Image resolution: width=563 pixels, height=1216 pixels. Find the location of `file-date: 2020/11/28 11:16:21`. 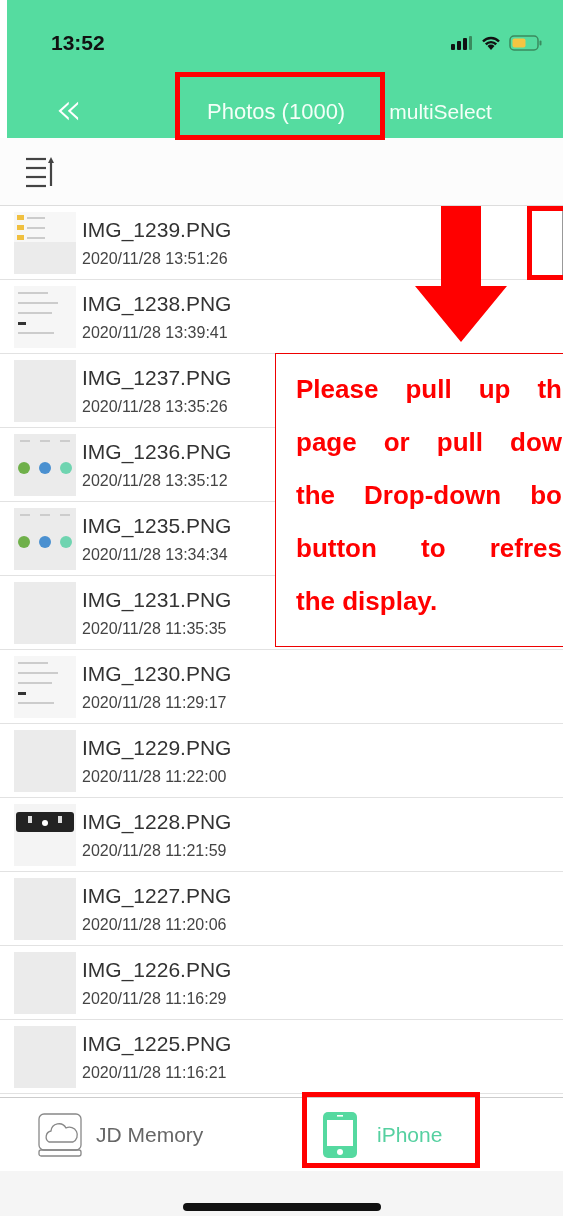

file-date: 2020/11/28 11:16:21 is located at coordinates (155, 1072).